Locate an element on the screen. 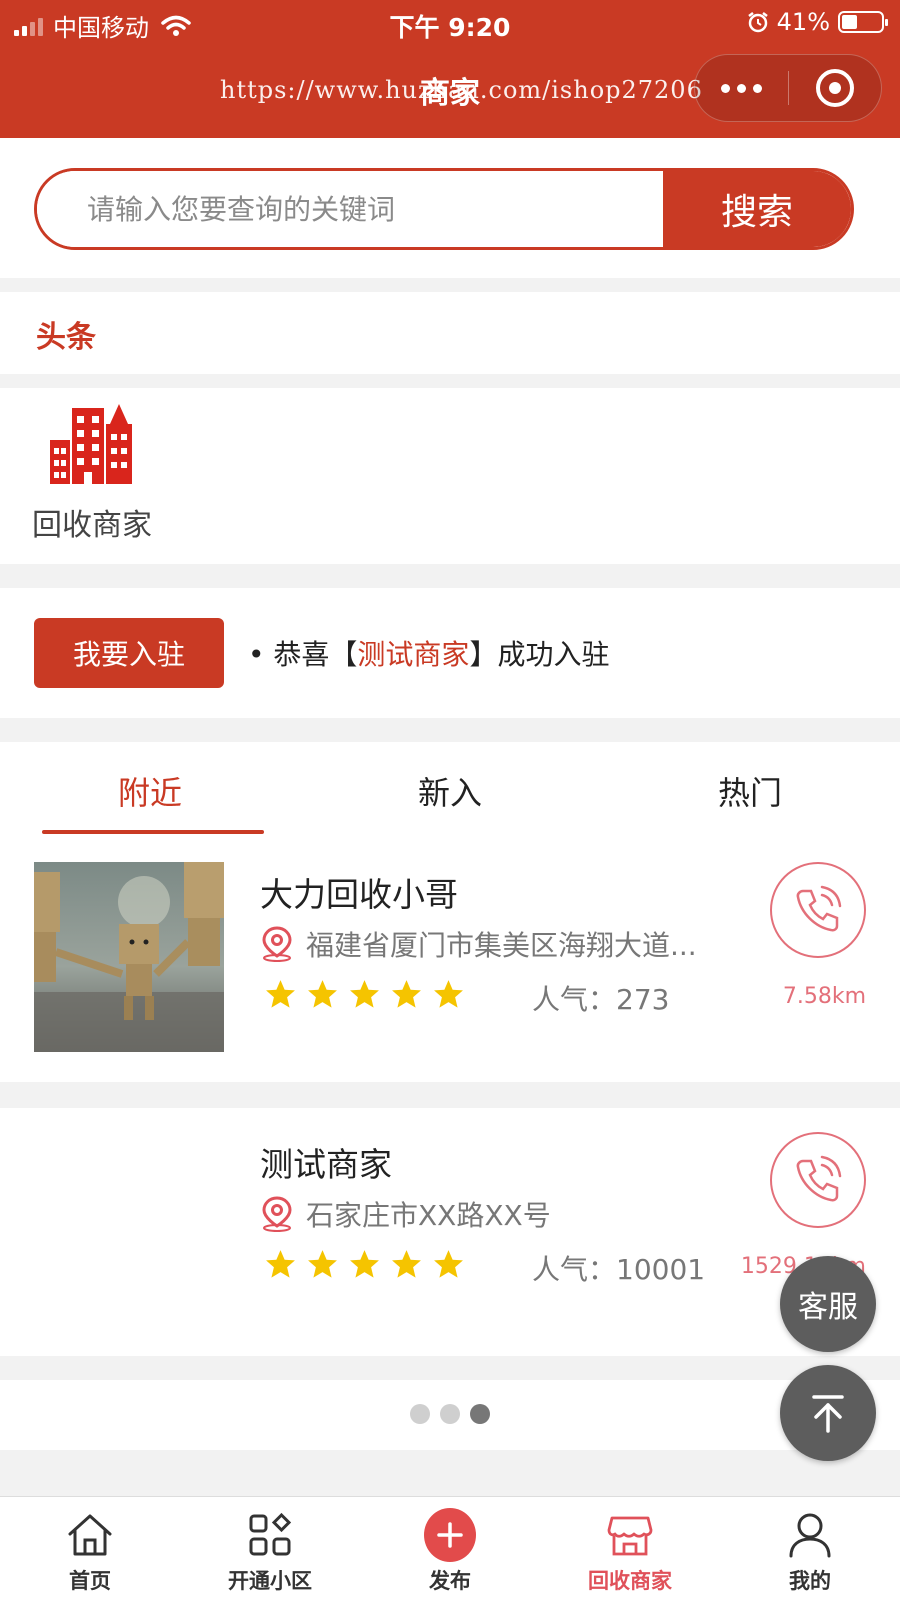 Image resolution: width=900 pixels, height=1600 pixels. pager-section is located at coordinates (450, 1415).